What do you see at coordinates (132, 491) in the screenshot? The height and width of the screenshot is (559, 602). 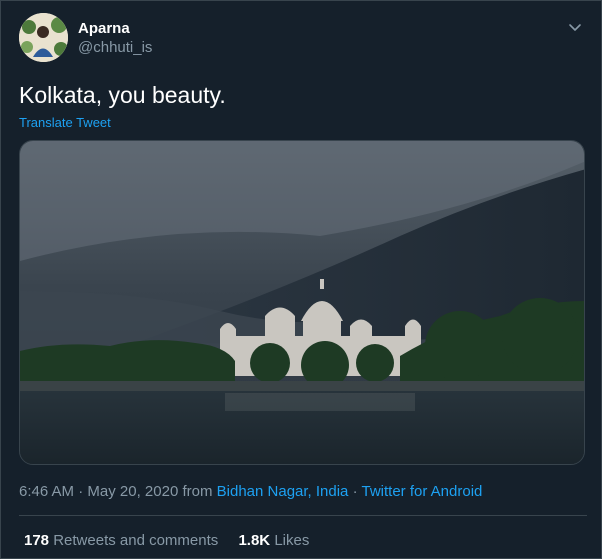 I see `tweet-date: May 20, 2020` at bounding box center [132, 491].